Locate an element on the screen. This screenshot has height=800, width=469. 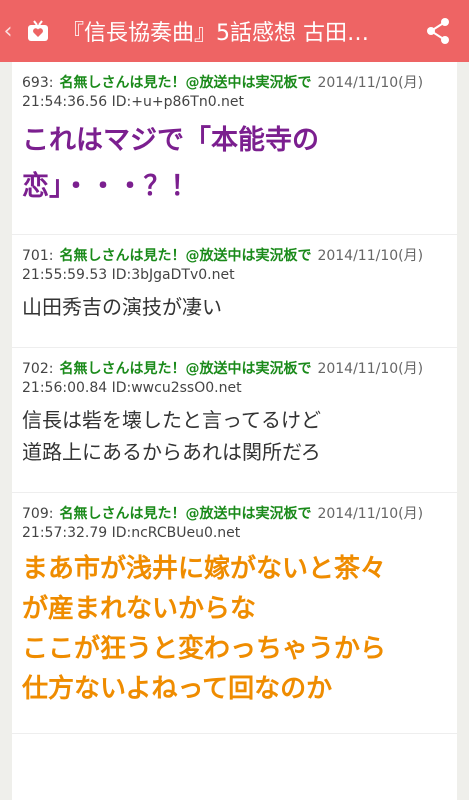
post-body: これはマジで「本能寺の 恋」・・・？！ is located at coordinates (234, 173).